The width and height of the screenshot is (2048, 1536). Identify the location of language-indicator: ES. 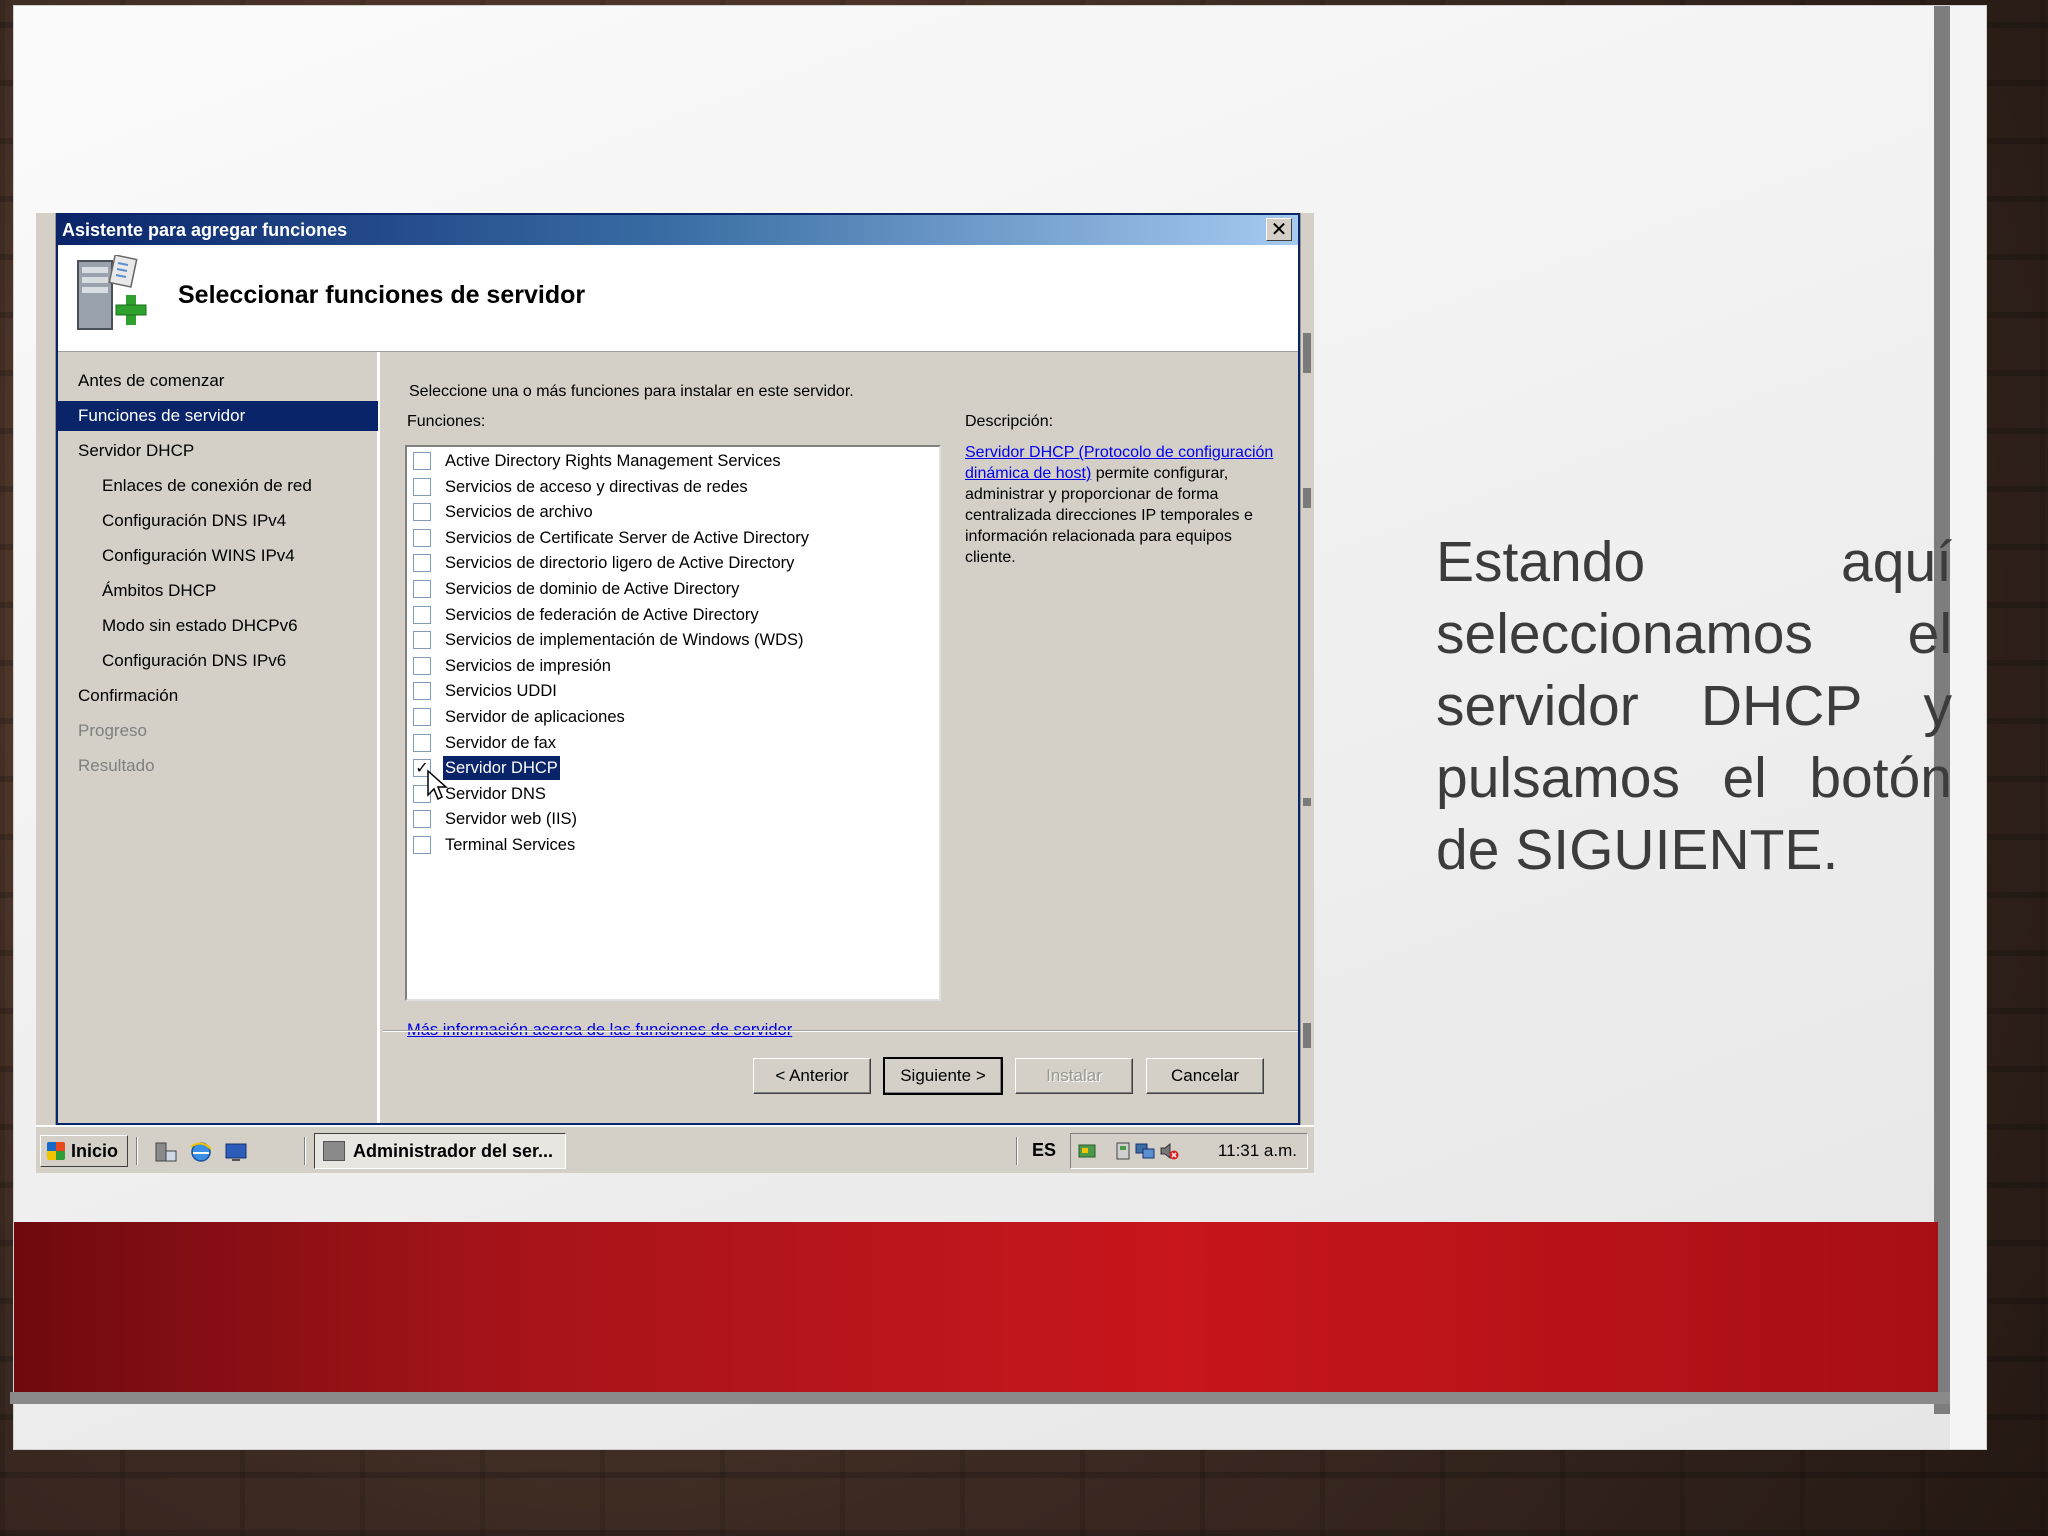
(1044, 1150).